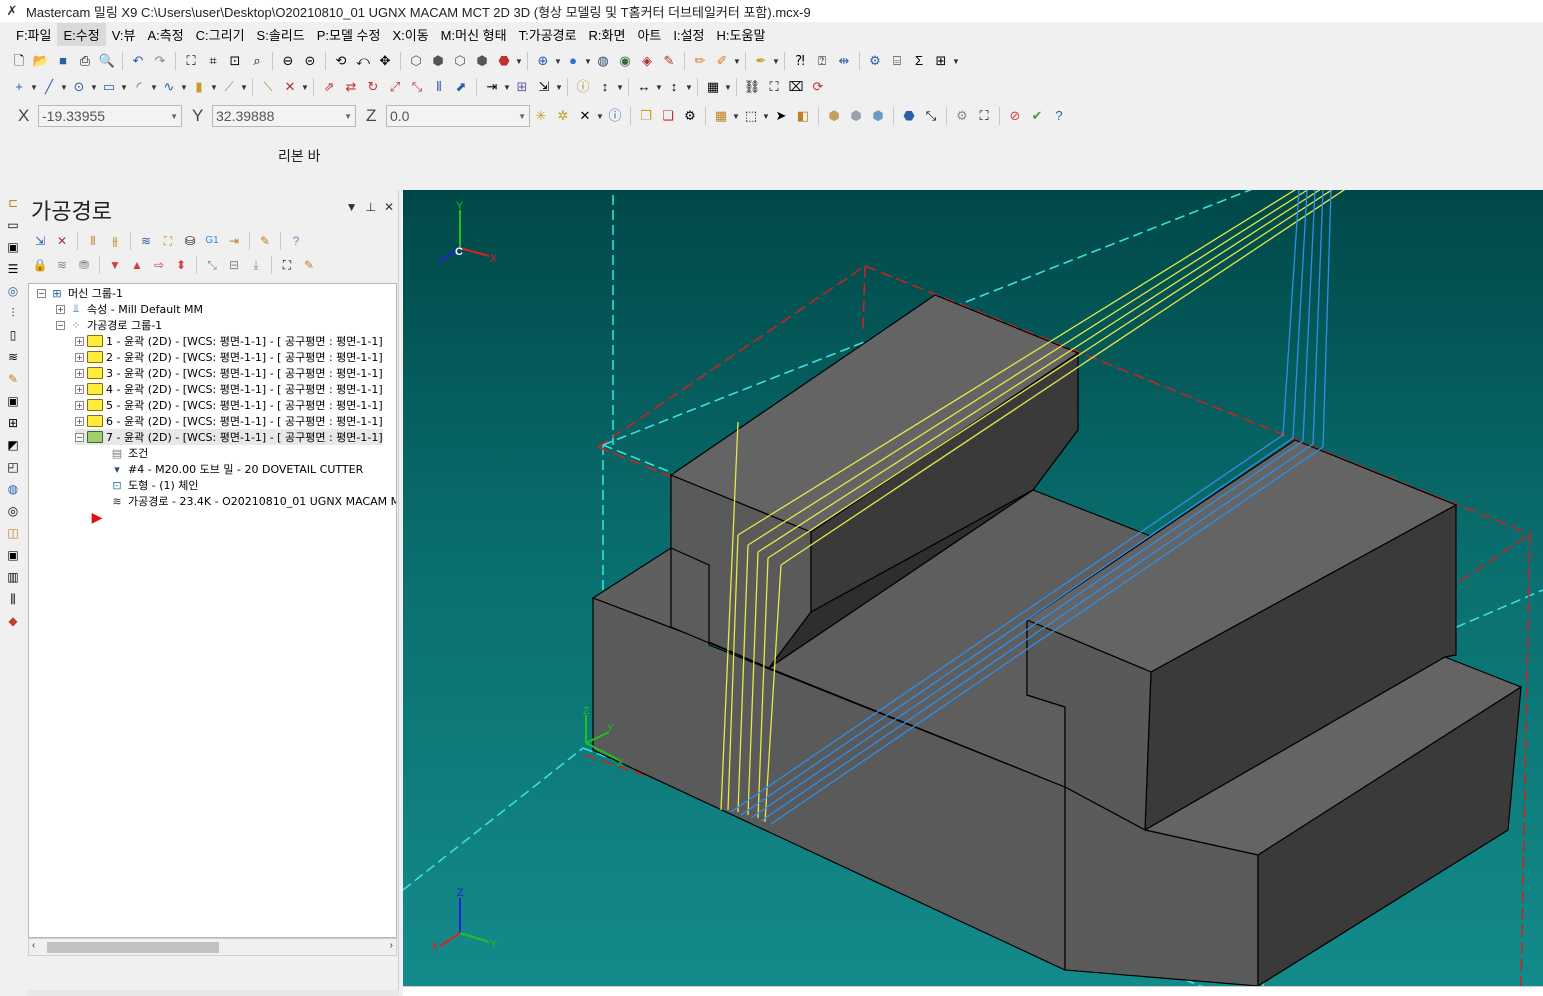 Image resolution: width=1543 pixels, height=996 pixels. What do you see at coordinates (669, 61) in the screenshot?
I see `section-icon: ✎` at bounding box center [669, 61].